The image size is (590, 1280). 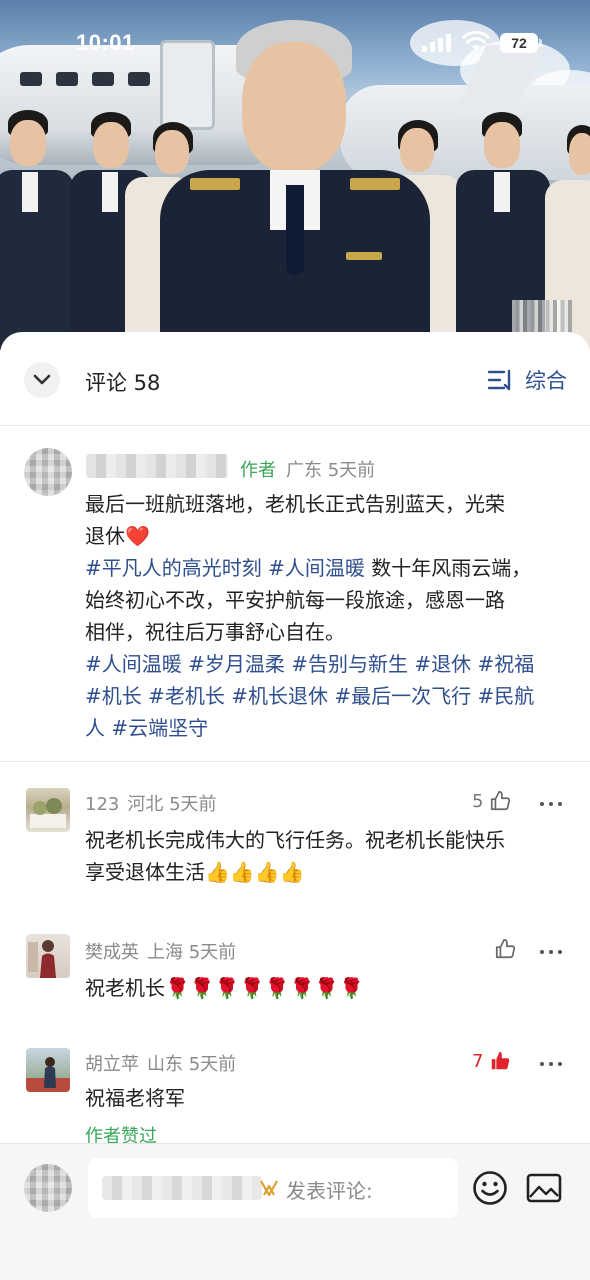 I want to click on post-meta: 作者 广东 5天前, so click(x=307, y=469).